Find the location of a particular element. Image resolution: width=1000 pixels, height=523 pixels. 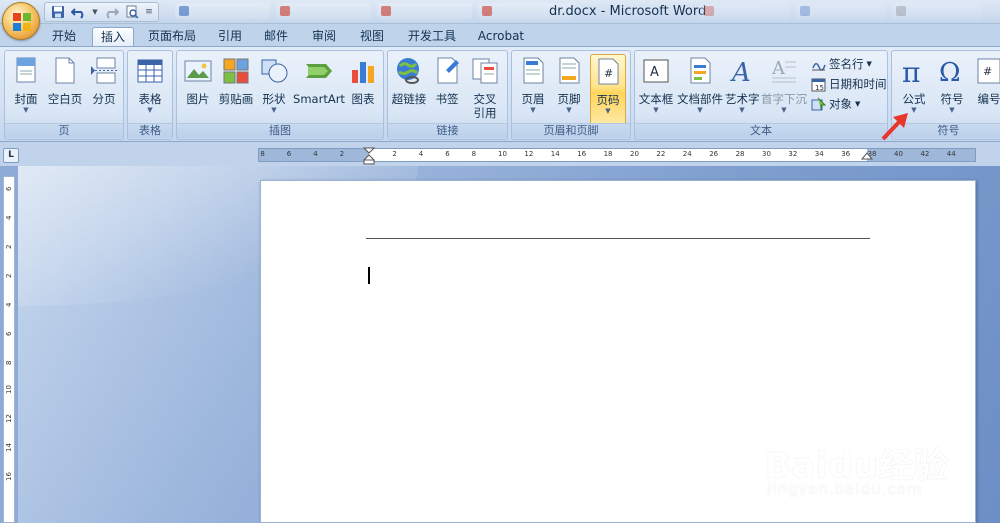

ruler-tick: 22 is located at coordinates (661, 154).